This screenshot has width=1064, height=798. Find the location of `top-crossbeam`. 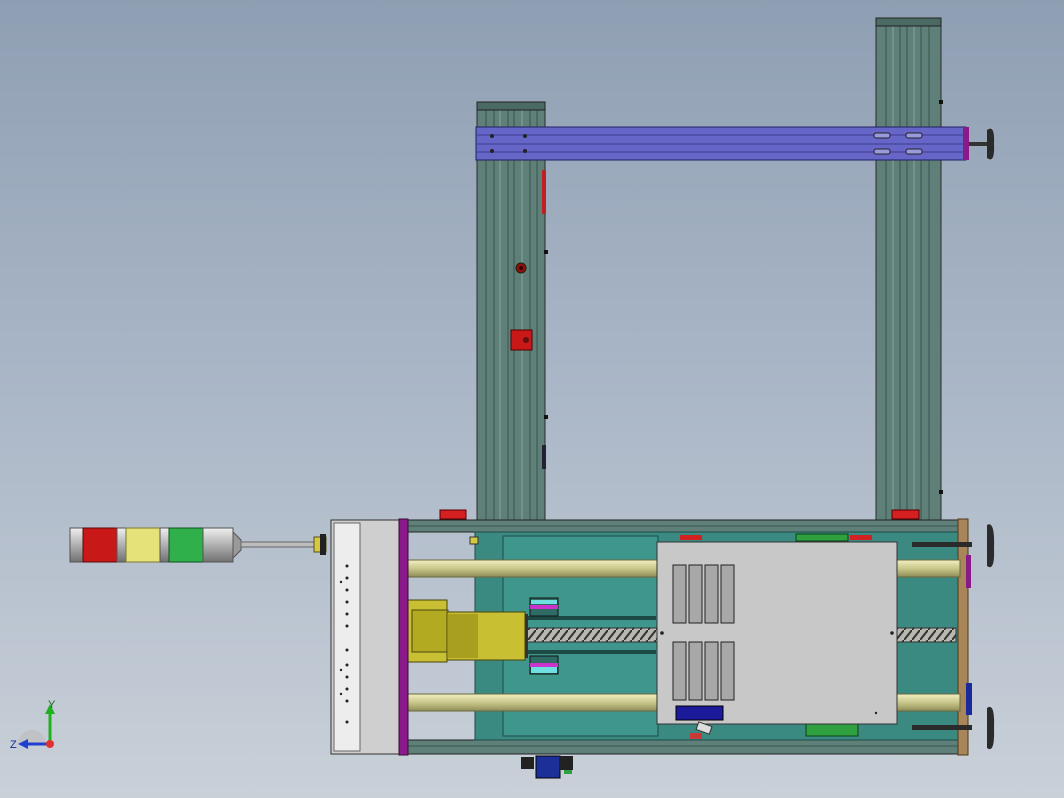

top-crossbeam is located at coordinates (722, 143).